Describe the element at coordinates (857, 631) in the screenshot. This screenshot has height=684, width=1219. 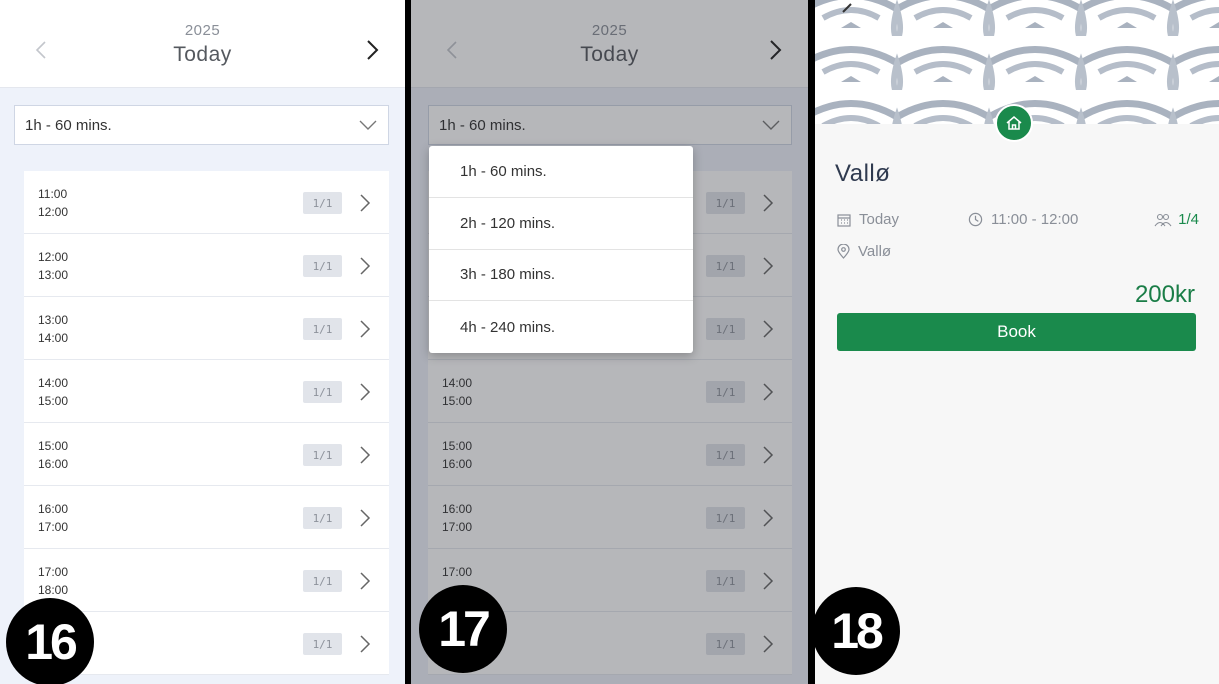
I see `step-number-badge: 18` at that location.